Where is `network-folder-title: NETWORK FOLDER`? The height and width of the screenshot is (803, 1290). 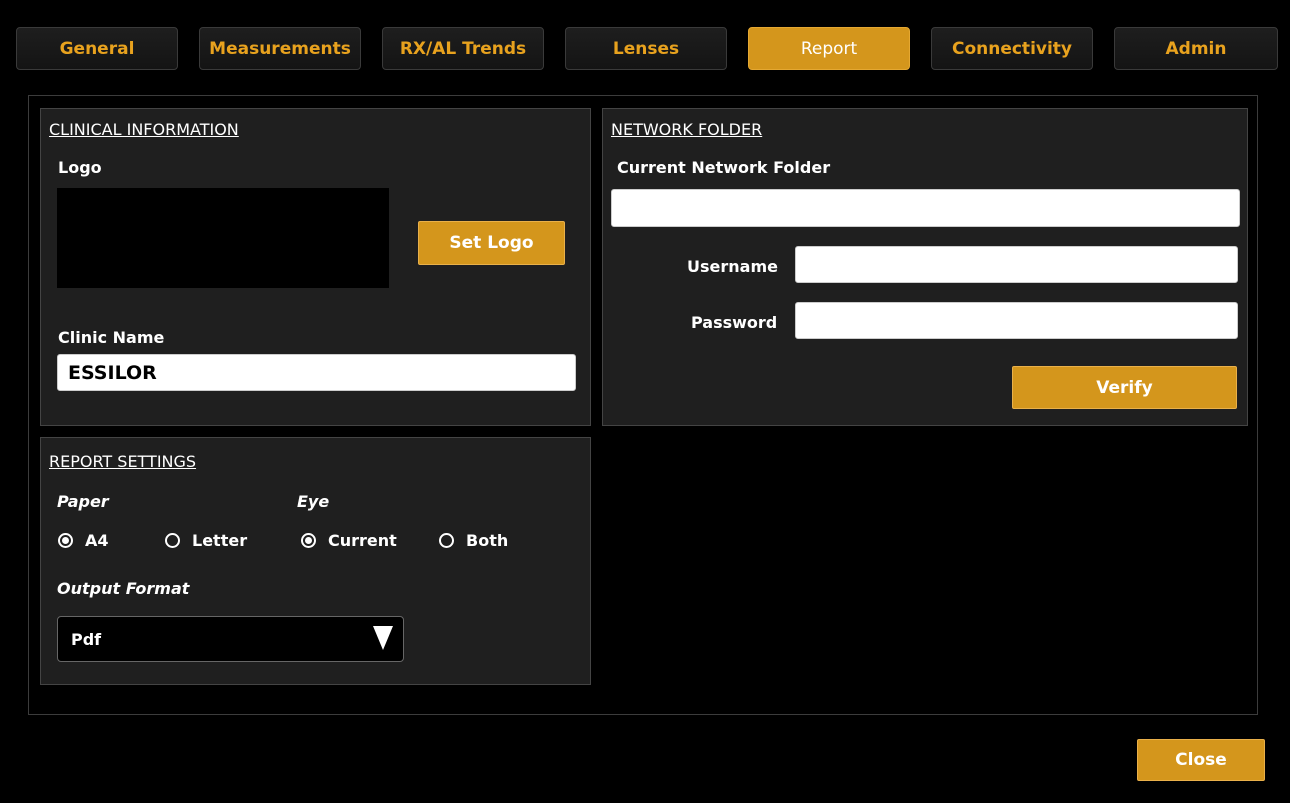 network-folder-title: NETWORK FOLDER is located at coordinates (687, 129).